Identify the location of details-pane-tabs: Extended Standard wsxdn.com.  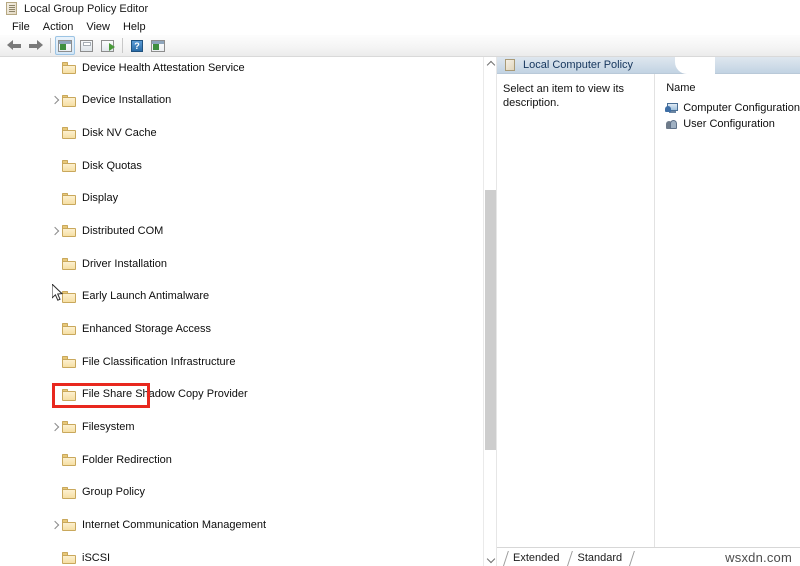
(648, 556).